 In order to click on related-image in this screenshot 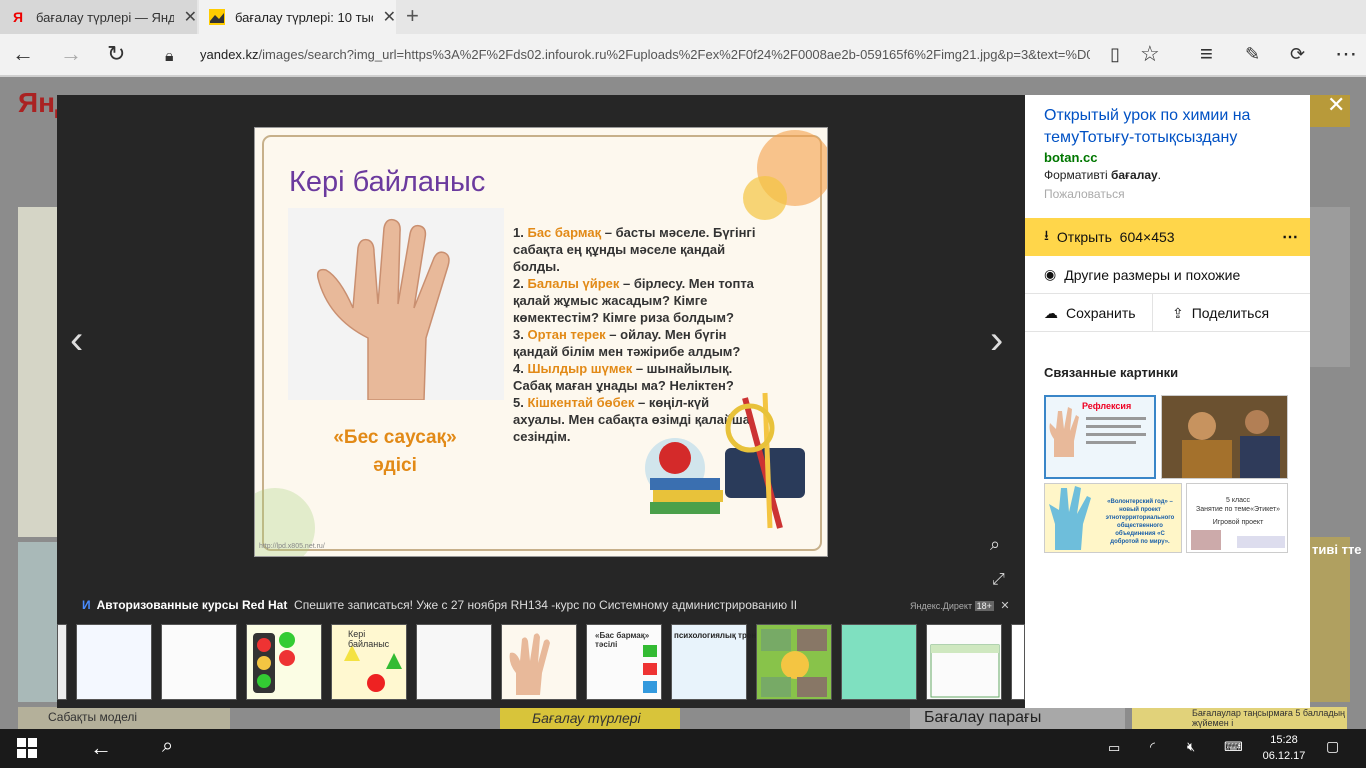, I will do `click(1224, 437)`.